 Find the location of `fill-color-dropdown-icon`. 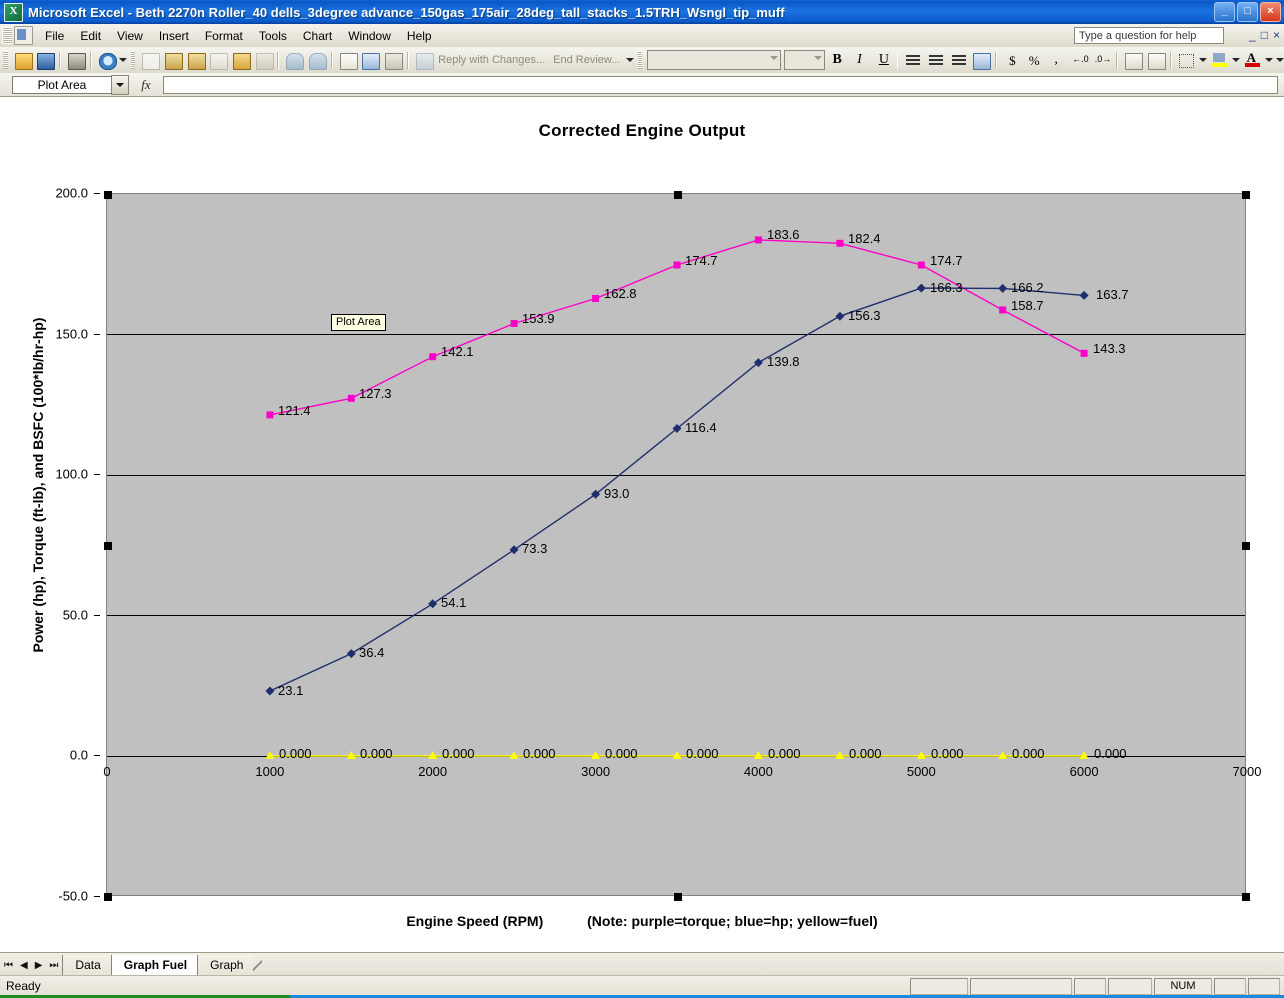

fill-color-dropdown-icon is located at coordinates (1235, 60).